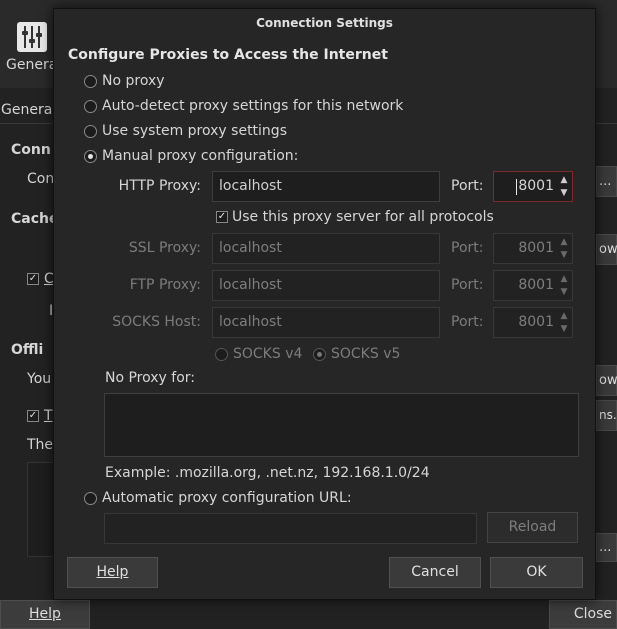 Image resolution: width=617 pixels, height=629 pixels. What do you see at coordinates (363, 217) in the screenshot?
I see `use-for-all-label: Use this proxy server for all protocols` at bounding box center [363, 217].